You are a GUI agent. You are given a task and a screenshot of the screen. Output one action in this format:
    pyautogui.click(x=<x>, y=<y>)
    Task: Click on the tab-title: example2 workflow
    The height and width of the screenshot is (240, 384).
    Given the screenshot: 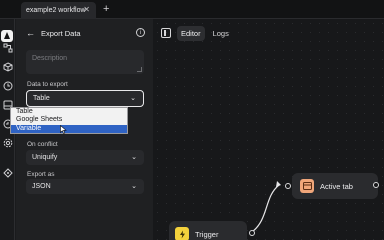 What is the action you would take?
    pyautogui.click(x=56, y=10)
    